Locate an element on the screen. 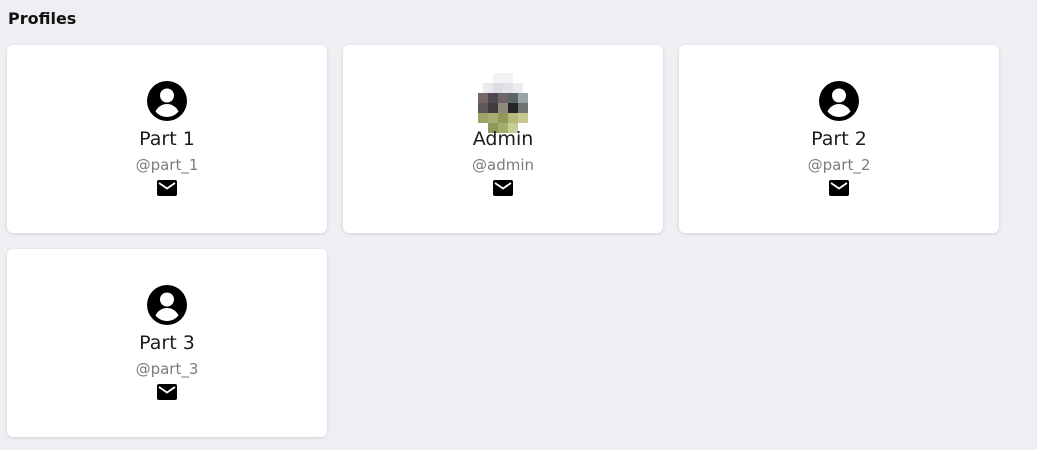 This screenshot has width=1037, height=450. profile-card: Part 3 @part_3 is located at coordinates (167, 343).